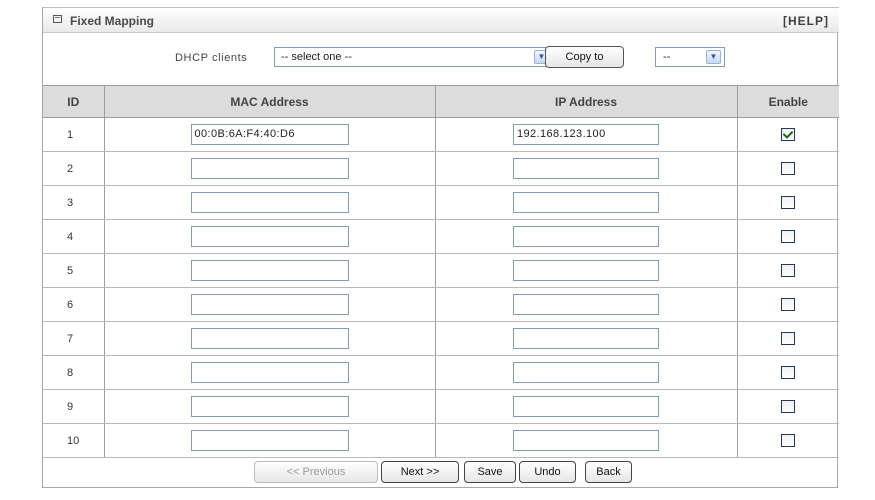 This screenshot has height=500, width=875. Describe the element at coordinates (74, 202) in the screenshot. I see `row-id: 3` at that location.